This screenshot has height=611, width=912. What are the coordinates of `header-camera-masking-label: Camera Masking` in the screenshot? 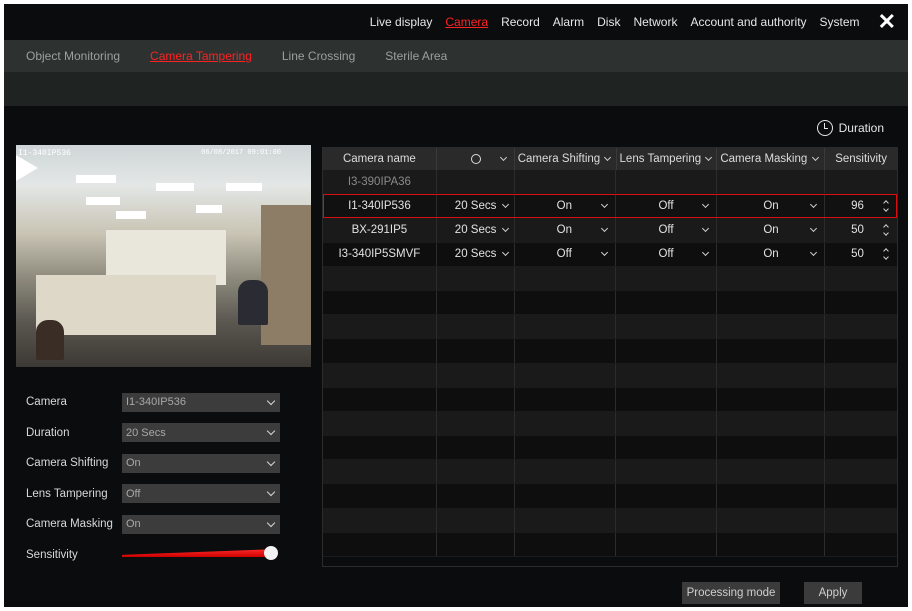 It's located at (764, 159).